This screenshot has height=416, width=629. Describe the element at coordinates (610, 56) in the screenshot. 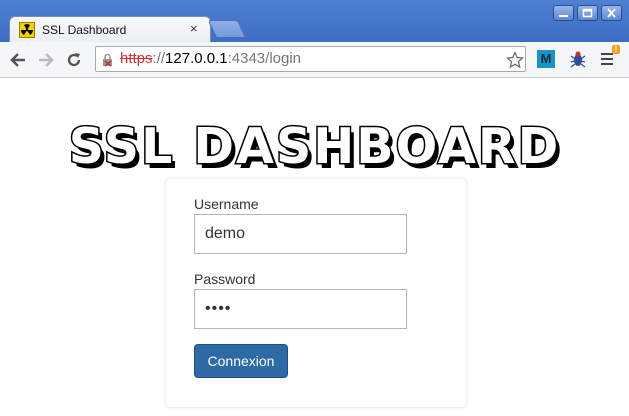

I see `hamburger-menu-icon: !` at that location.